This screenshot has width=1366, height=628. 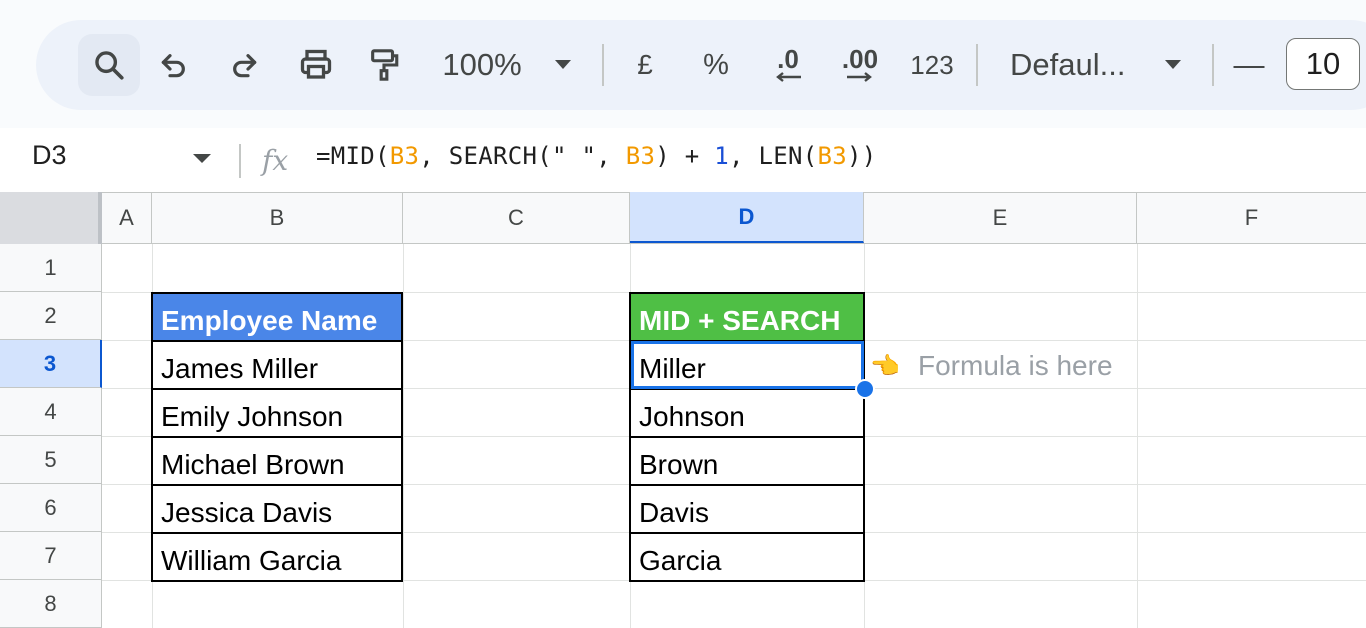 What do you see at coordinates (277, 509) in the screenshot?
I see `cell-b6: Jessica Davis` at bounding box center [277, 509].